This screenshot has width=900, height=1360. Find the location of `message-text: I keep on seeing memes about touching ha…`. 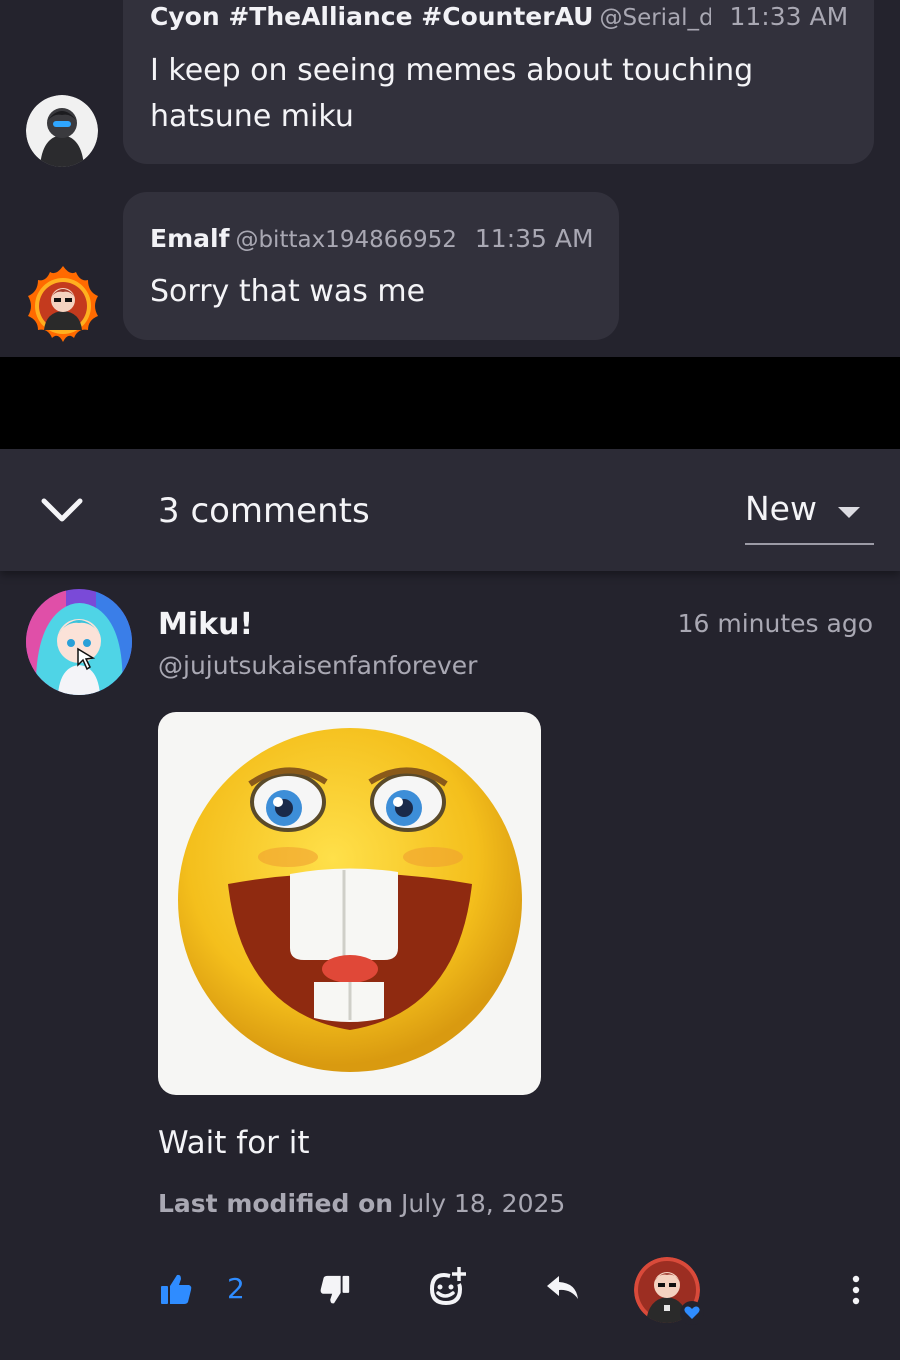

message-text: I keep on seeing memes about touching ha… is located at coordinates (451, 94).